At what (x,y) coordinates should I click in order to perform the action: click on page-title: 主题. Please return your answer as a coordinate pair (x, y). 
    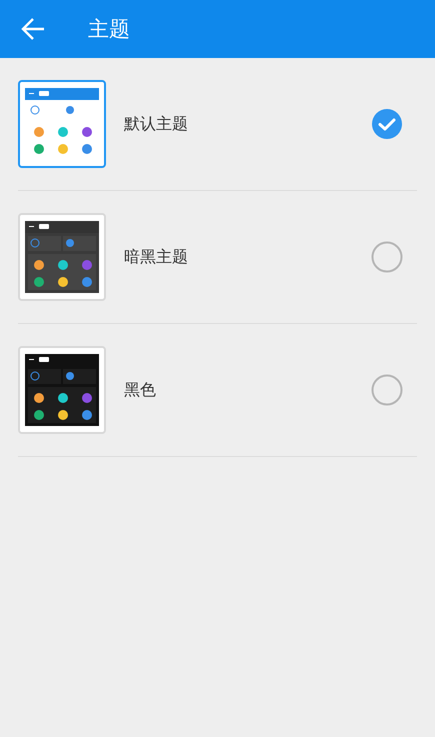
    Looking at the image, I should click on (109, 29).